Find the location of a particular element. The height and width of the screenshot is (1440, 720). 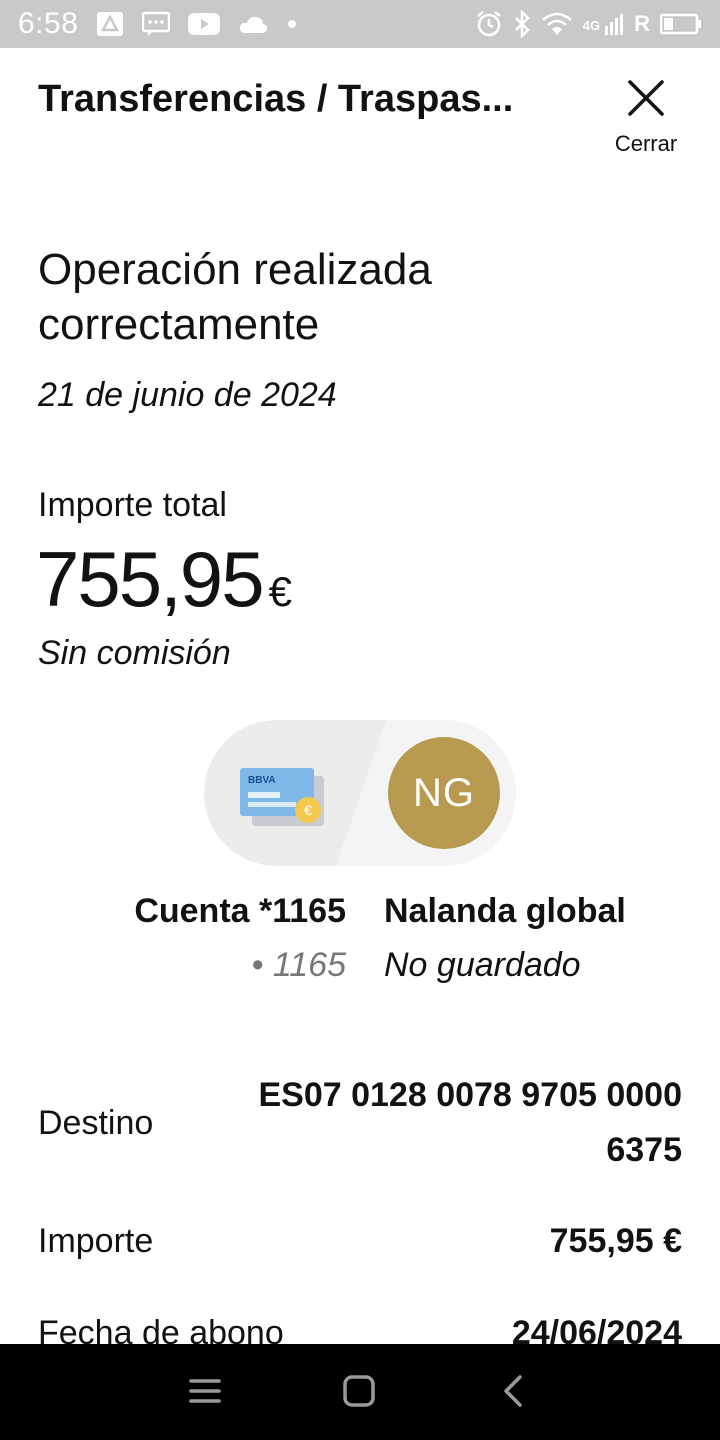

youtube-icon is located at coordinates (204, 24).